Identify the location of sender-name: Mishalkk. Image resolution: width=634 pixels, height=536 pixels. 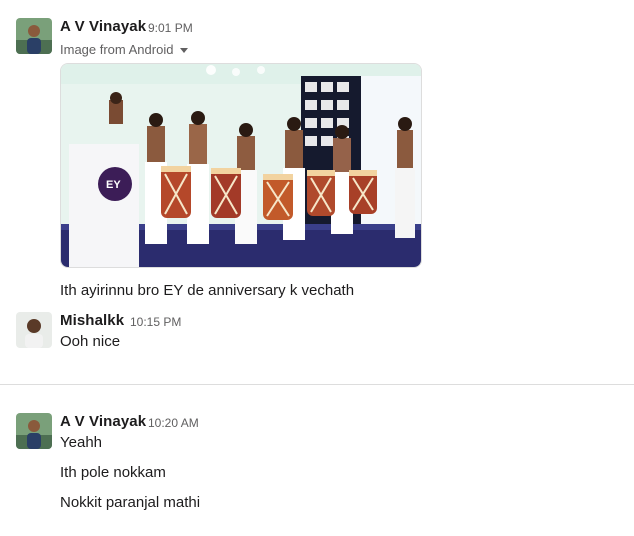
(92, 320).